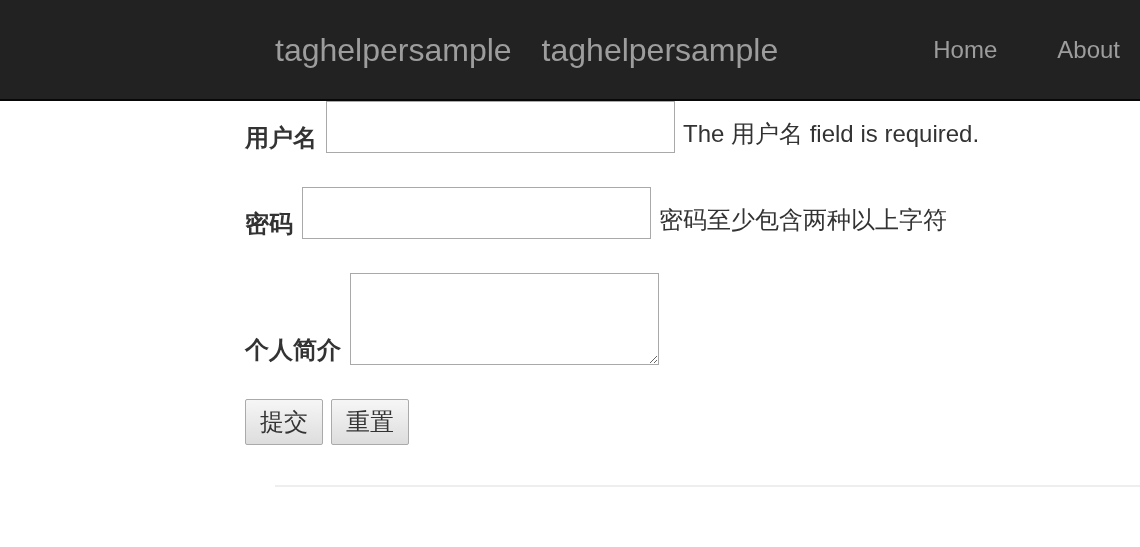 The image size is (1140, 547). I want to click on nav-link: Home, so click(965, 49).